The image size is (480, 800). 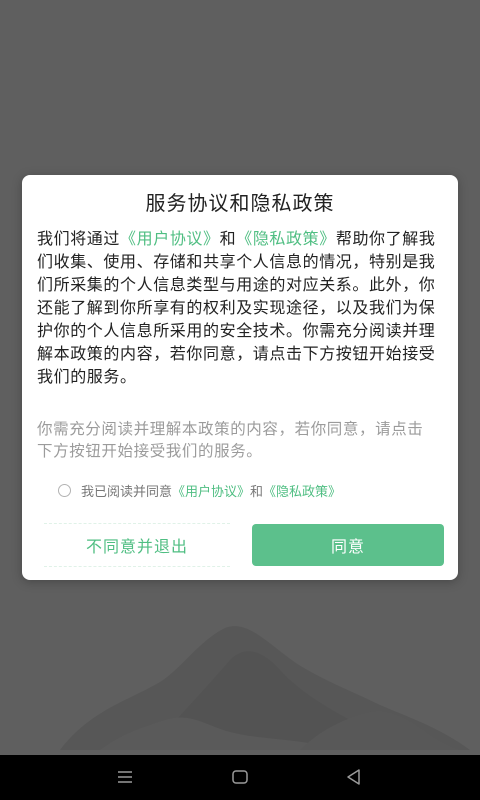 What do you see at coordinates (79, 238) in the screenshot?
I see `intro-text-part: 我们将通过` at bounding box center [79, 238].